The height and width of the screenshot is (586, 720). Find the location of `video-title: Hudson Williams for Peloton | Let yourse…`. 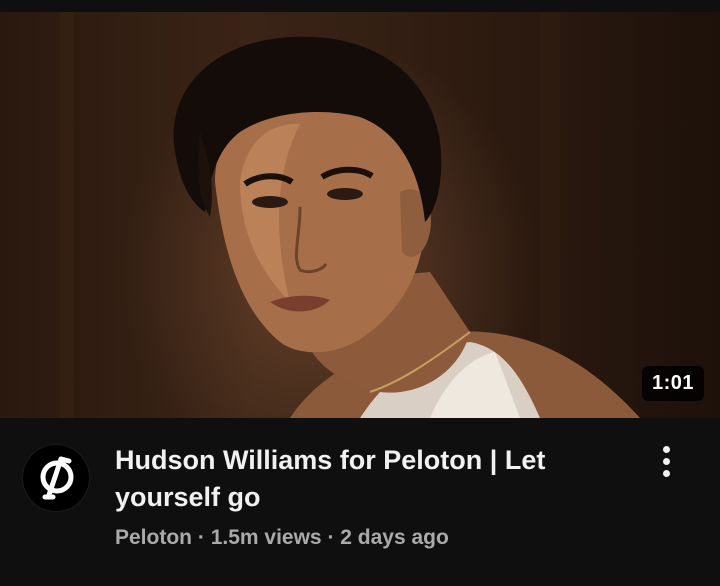

video-title: Hudson Williams for Peloton | Let yourse… is located at coordinates (365, 479).